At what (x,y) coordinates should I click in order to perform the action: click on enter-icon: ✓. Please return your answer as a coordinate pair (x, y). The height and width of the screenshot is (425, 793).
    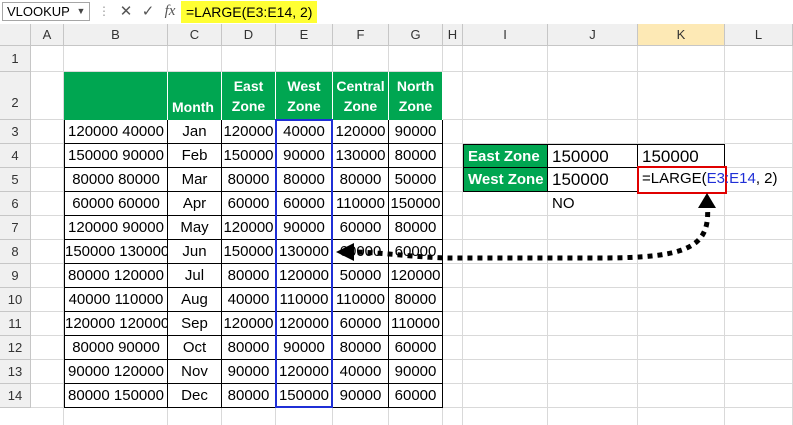
    Looking at the image, I should click on (148, 11).